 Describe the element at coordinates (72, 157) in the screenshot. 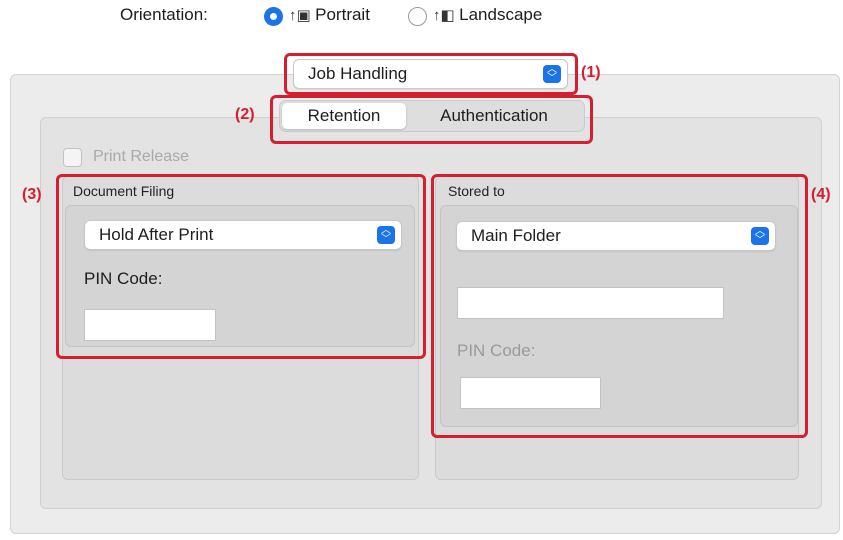

I see `print-release-checkbox` at that location.